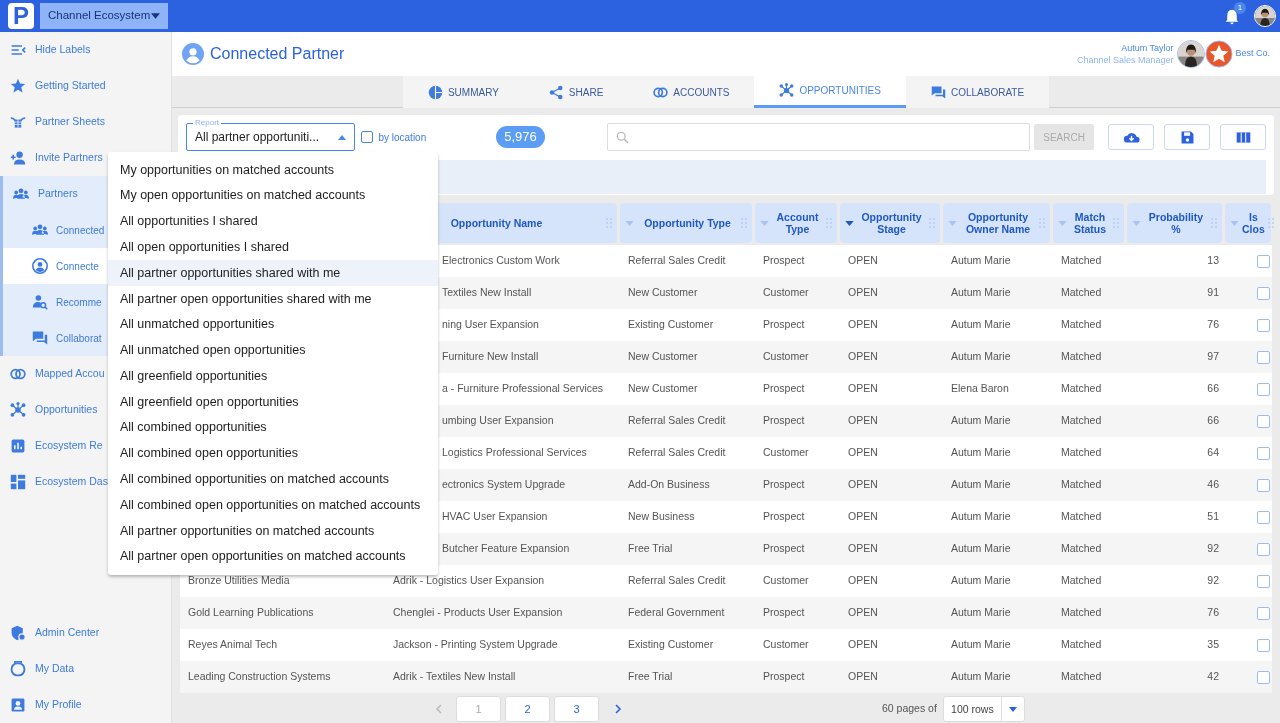  I want to click on table-cell-text: 97, so click(1213, 357).